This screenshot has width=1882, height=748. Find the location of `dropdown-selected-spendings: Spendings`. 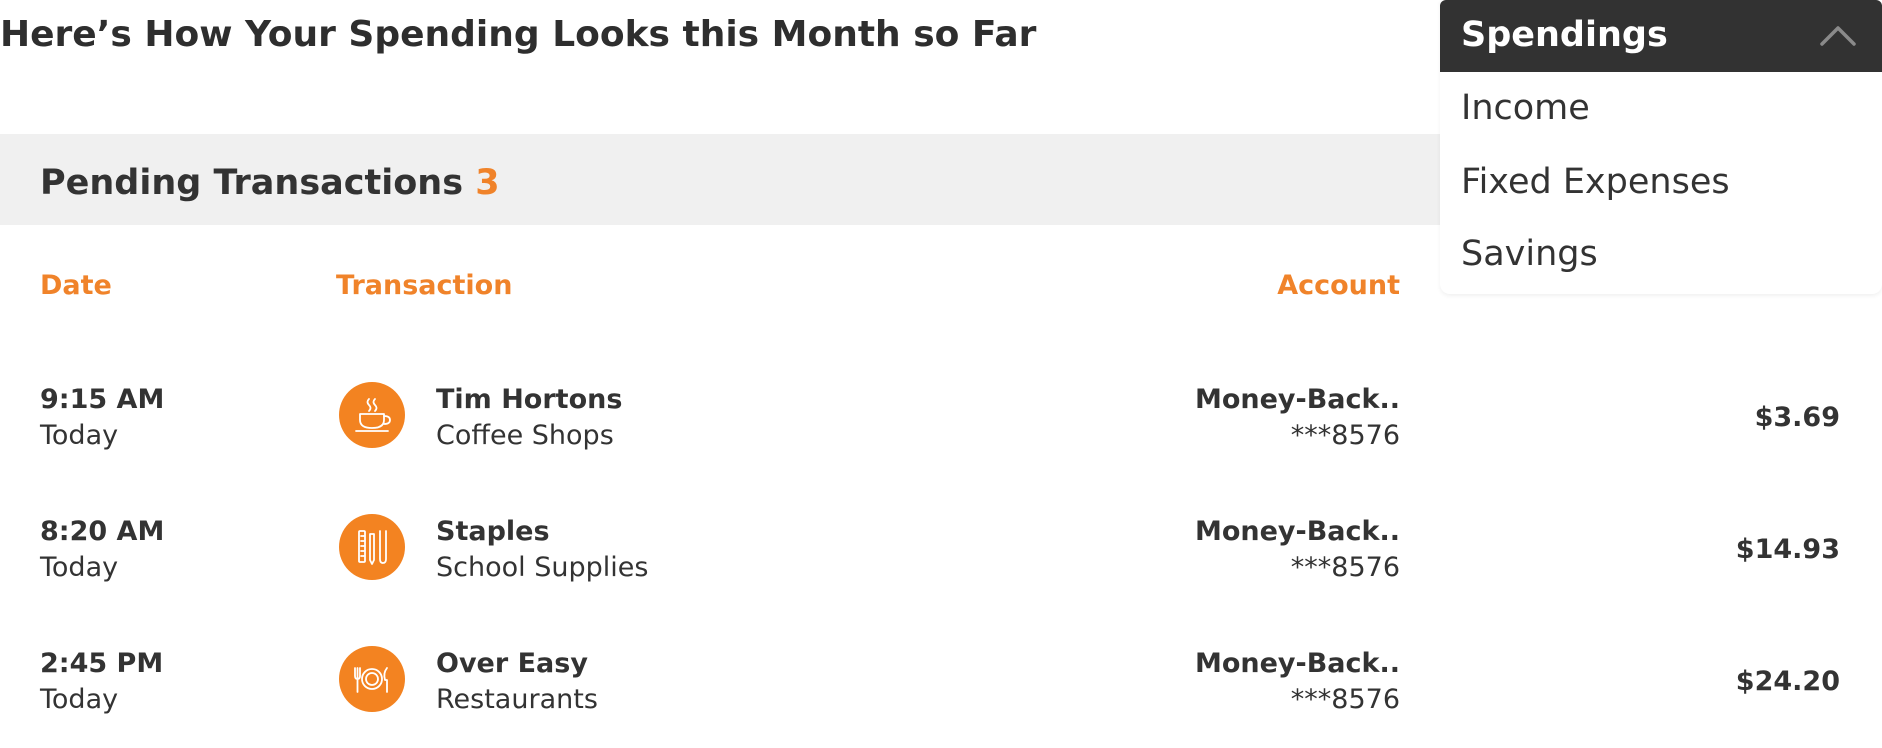

dropdown-selected-spendings: Spendings is located at coordinates (1661, 36).